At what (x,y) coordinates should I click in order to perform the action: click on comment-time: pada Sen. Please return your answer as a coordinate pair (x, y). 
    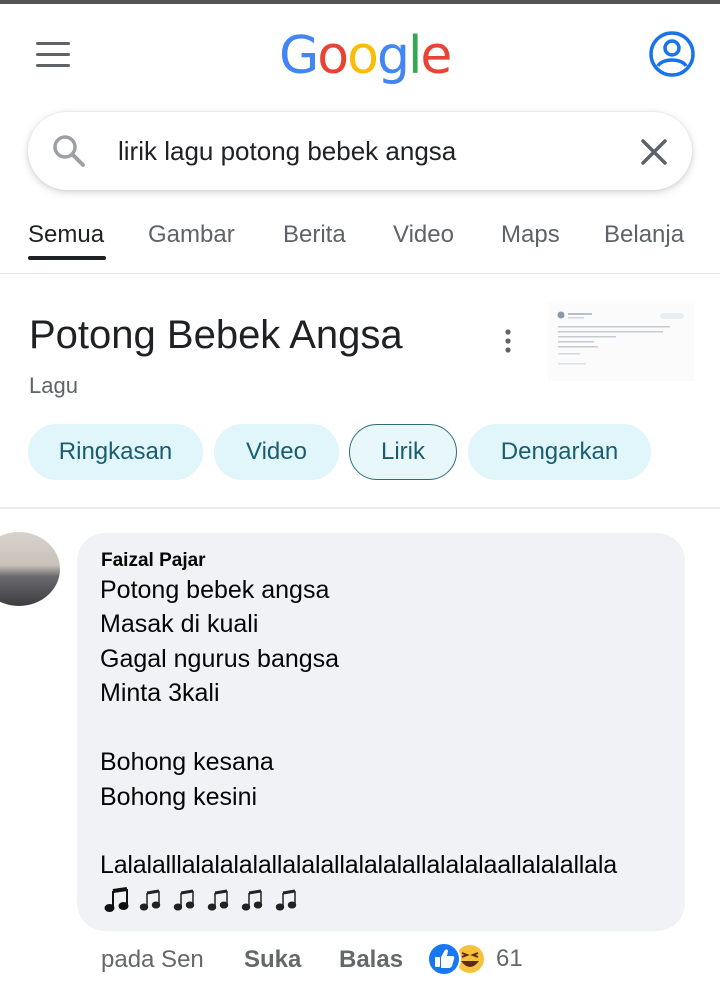
    Looking at the image, I should click on (152, 960).